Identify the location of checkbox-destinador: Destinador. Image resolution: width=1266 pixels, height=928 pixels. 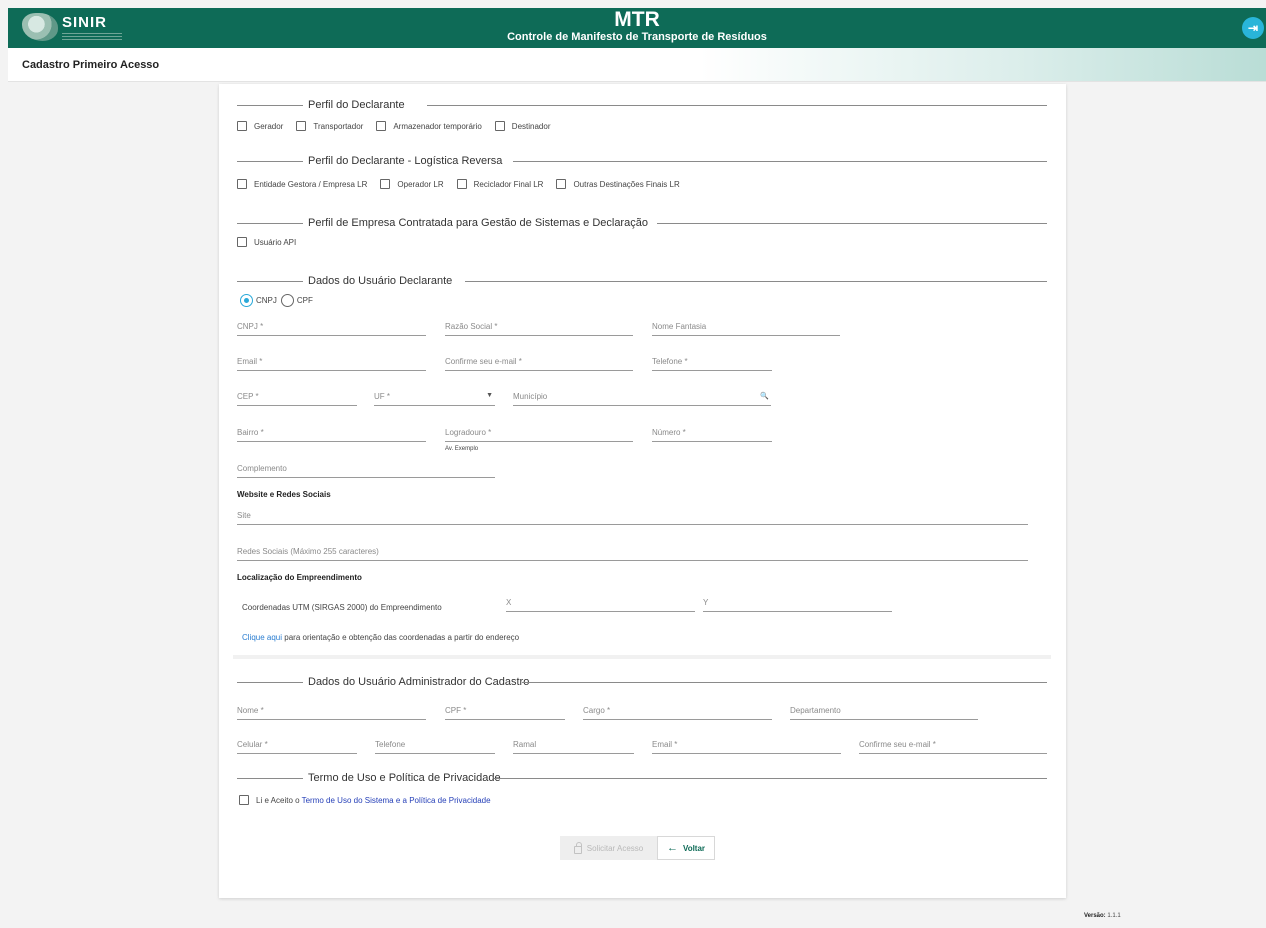
(522, 126).